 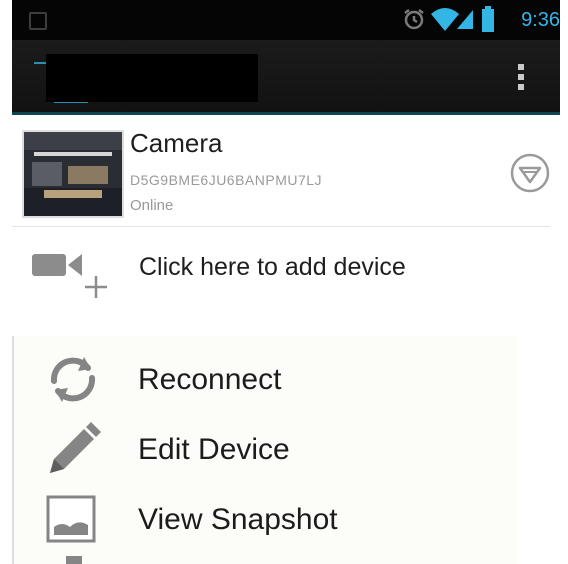 I want to click on menu-item-label: Edit Device, so click(x=214, y=449).